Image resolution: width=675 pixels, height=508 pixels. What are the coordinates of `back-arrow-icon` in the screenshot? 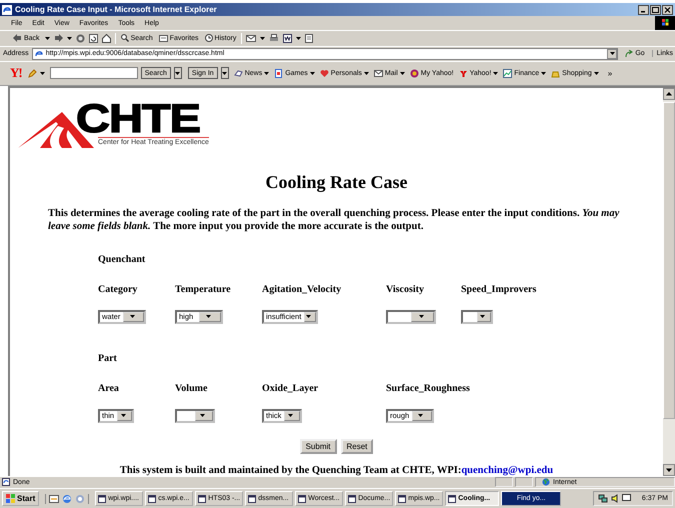 It's located at (17, 38).